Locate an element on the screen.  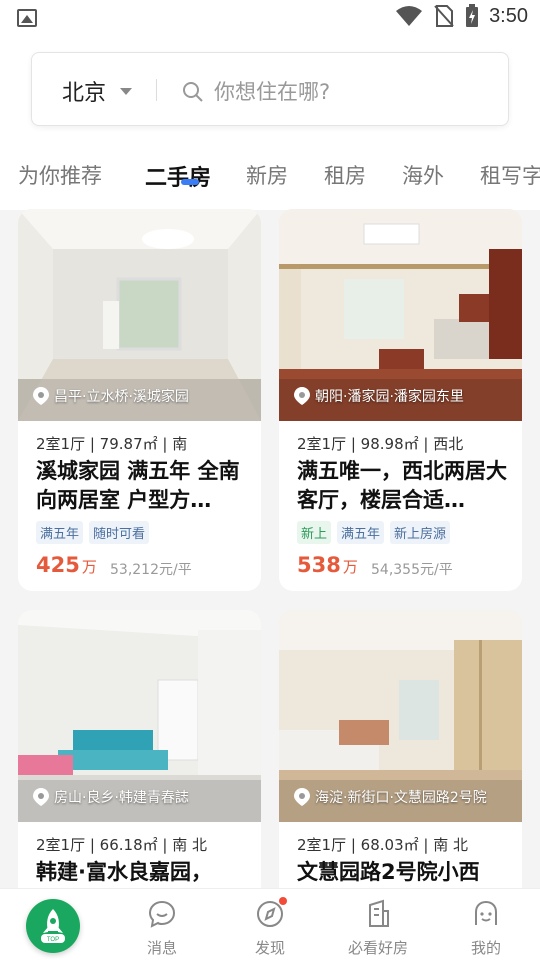
search-divider is located at coordinates (156, 90).